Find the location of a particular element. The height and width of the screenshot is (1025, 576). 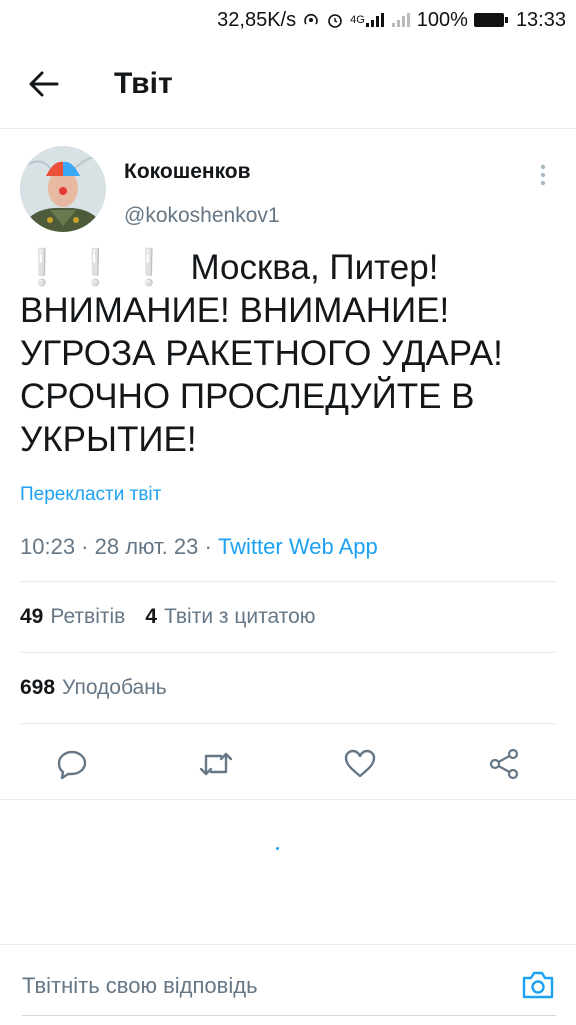

avatar-image is located at coordinates (63, 189).